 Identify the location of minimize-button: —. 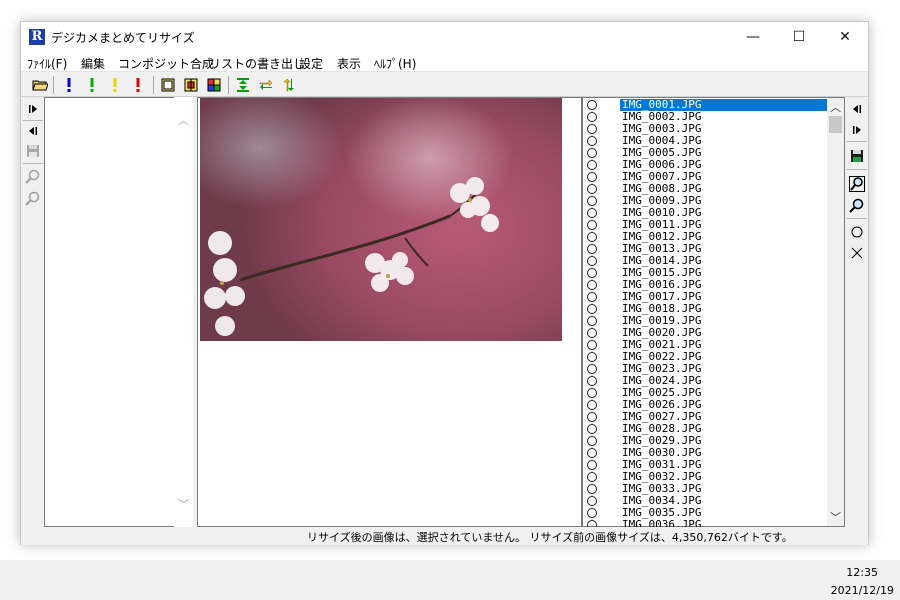
(753, 37).